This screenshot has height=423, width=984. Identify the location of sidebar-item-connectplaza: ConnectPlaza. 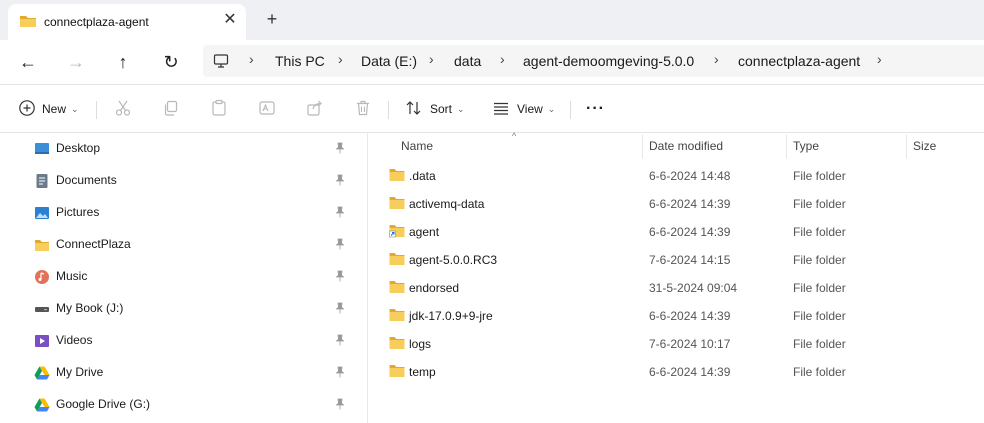
(177, 245).